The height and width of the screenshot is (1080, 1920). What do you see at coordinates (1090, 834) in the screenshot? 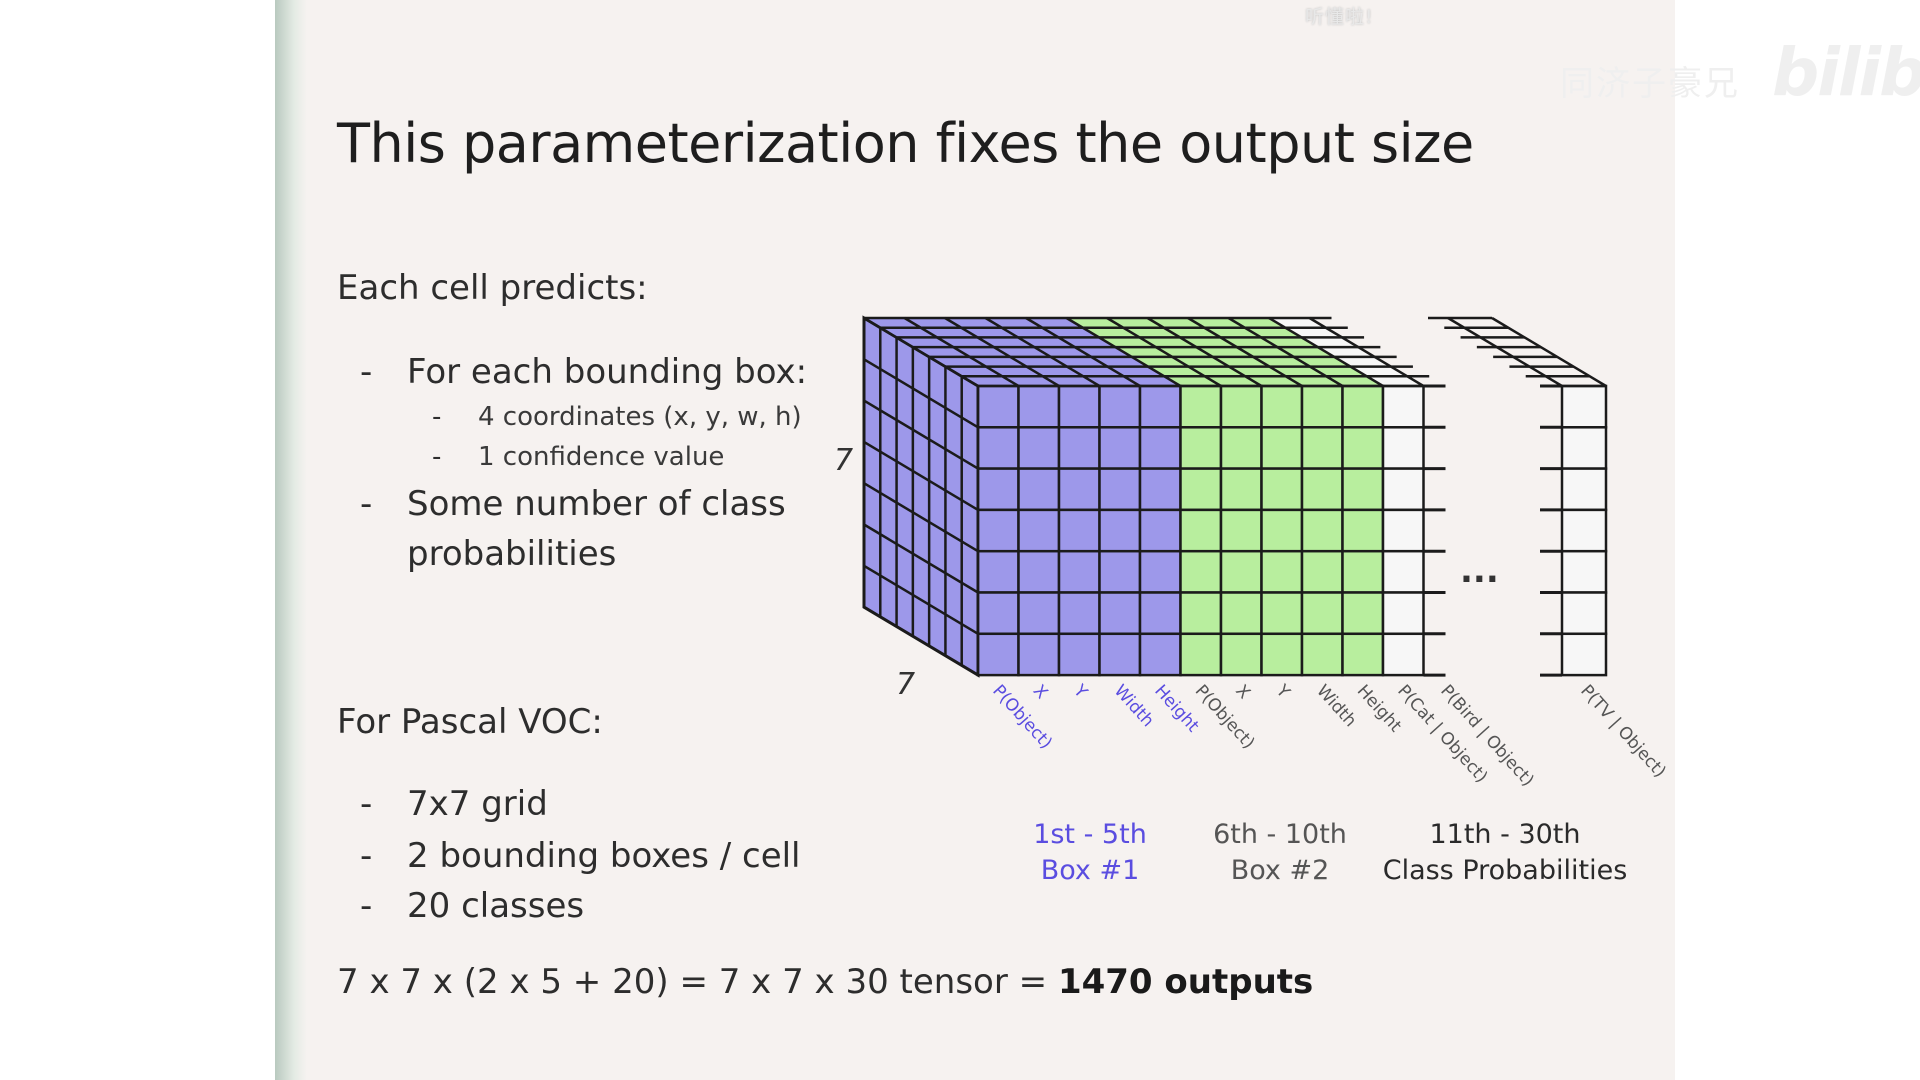
I see `group-range-label: 1st - 5th` at bounding box center [1090, 834].